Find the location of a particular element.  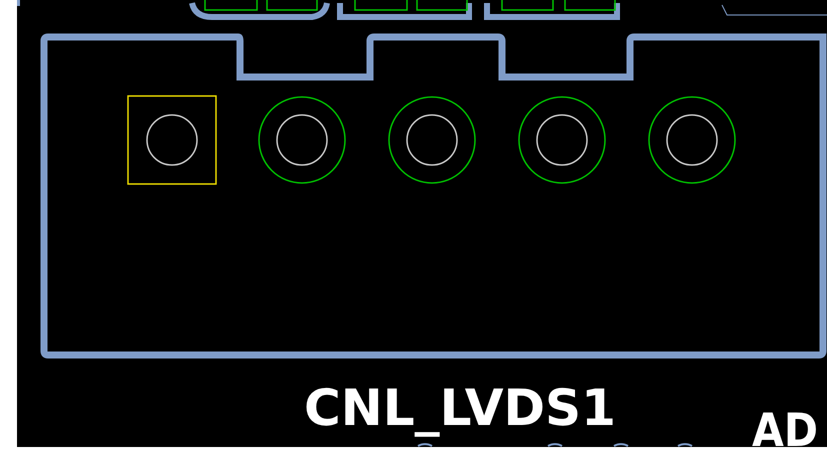

designator-text: AD is located at coordinates (789, 425).